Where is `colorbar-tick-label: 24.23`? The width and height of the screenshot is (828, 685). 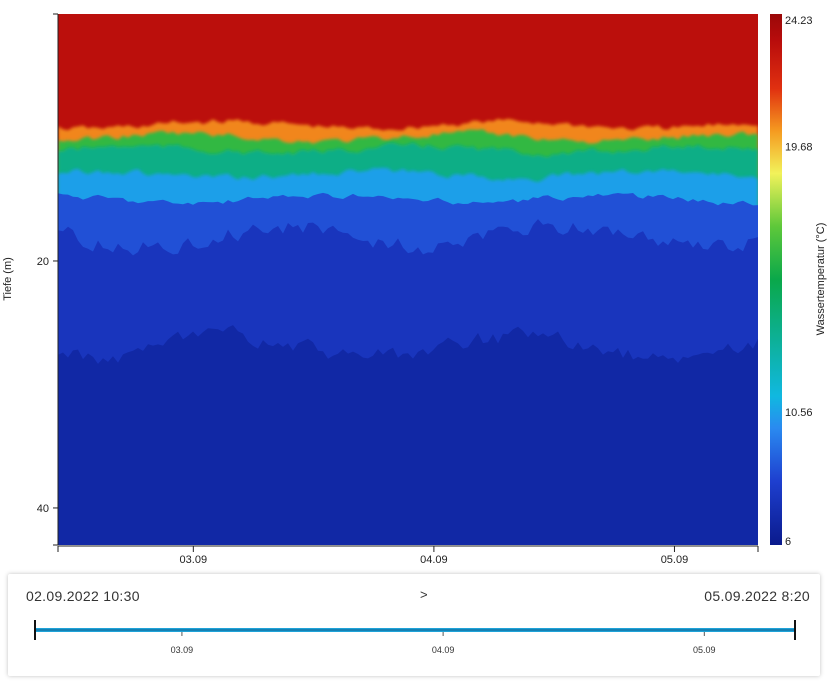 colorbar-tick-label: 24.23 is located at coordinates (799, 21).